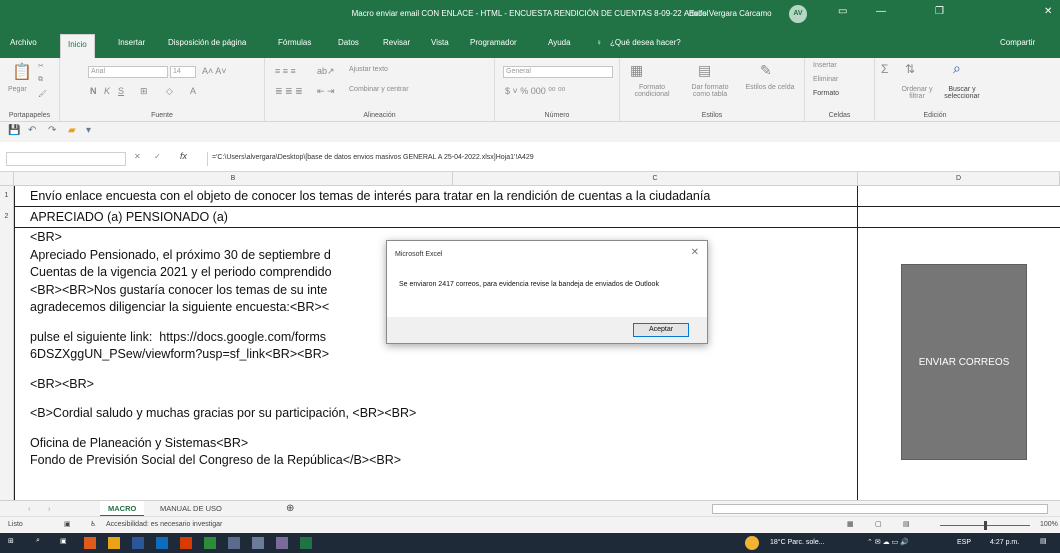  Describe the element at coordinates (728, 13) in the screenshot. I see `user-name: Adolfo Vergara Cárcamo` at that location.